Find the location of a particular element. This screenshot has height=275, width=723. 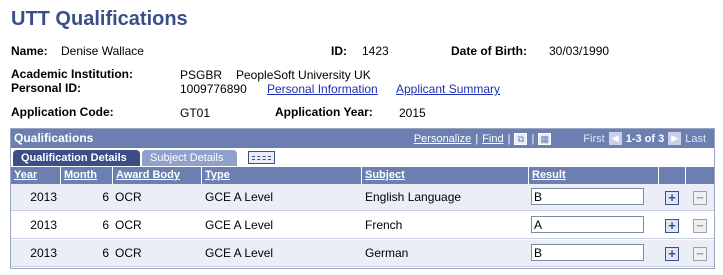

personalize-link: Personalize is located at coordinates (442, 139).